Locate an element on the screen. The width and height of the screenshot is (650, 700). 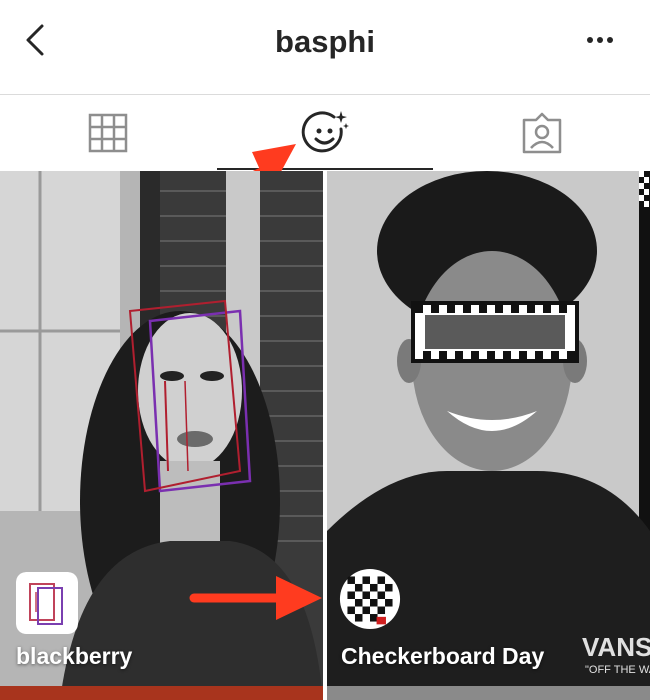
more-options-icon is located at coordinates (600, 40).